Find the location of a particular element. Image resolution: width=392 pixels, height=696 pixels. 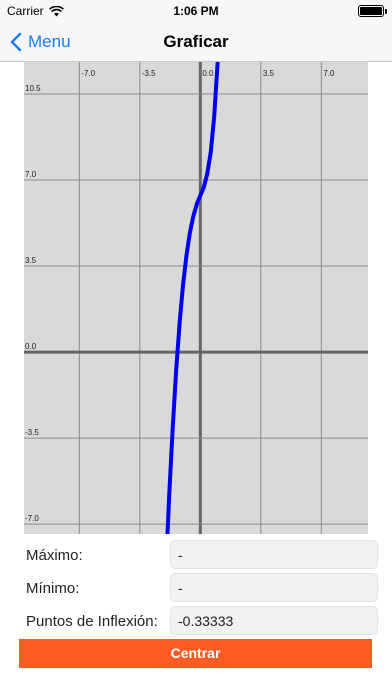

status-bar: Carrier 1:06 PM is located at coordinates (196, 11).